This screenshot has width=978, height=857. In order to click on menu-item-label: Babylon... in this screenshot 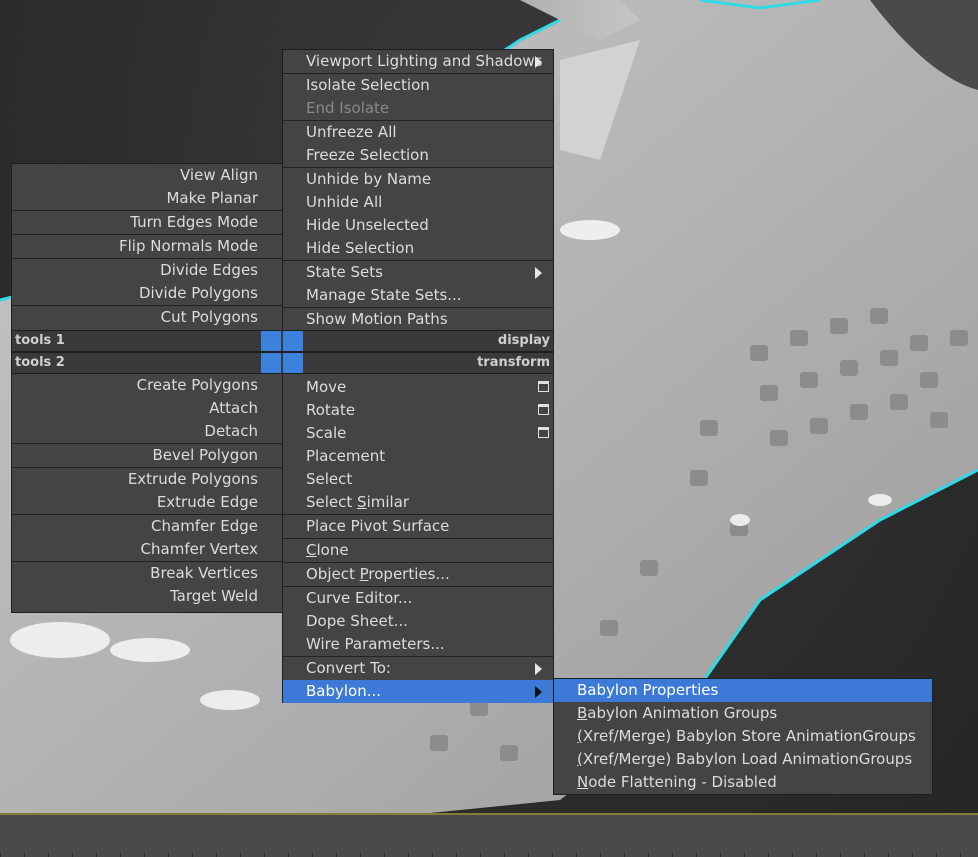, I will do `click(344, 691)`.